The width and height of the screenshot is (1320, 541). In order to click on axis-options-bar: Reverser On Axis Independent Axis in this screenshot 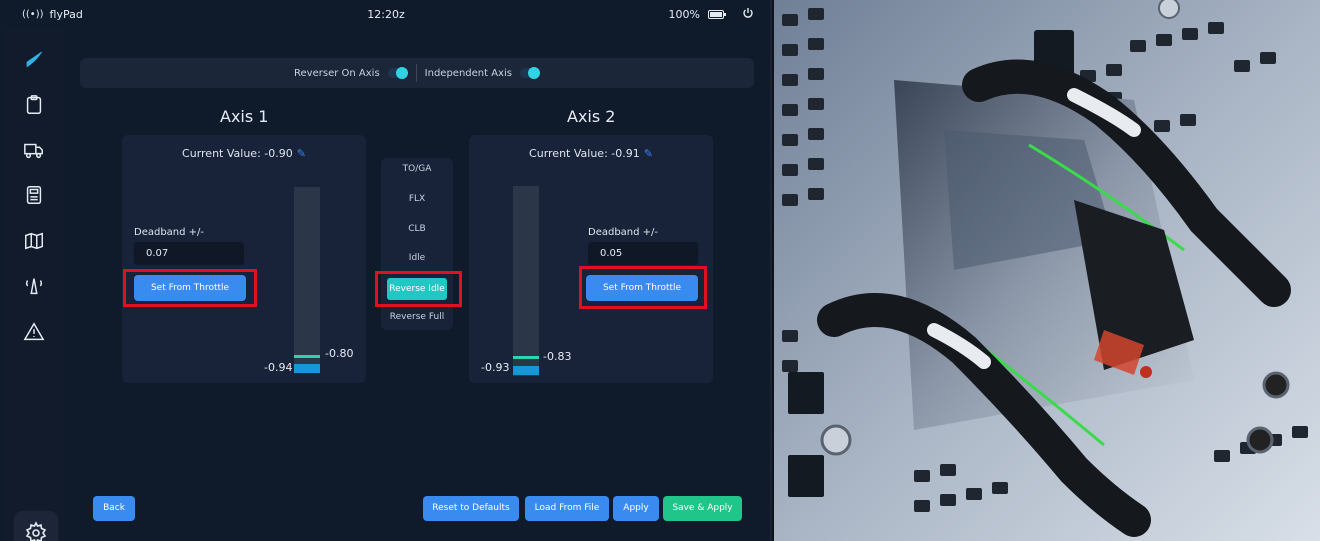, I will do `click(417, 73)`.